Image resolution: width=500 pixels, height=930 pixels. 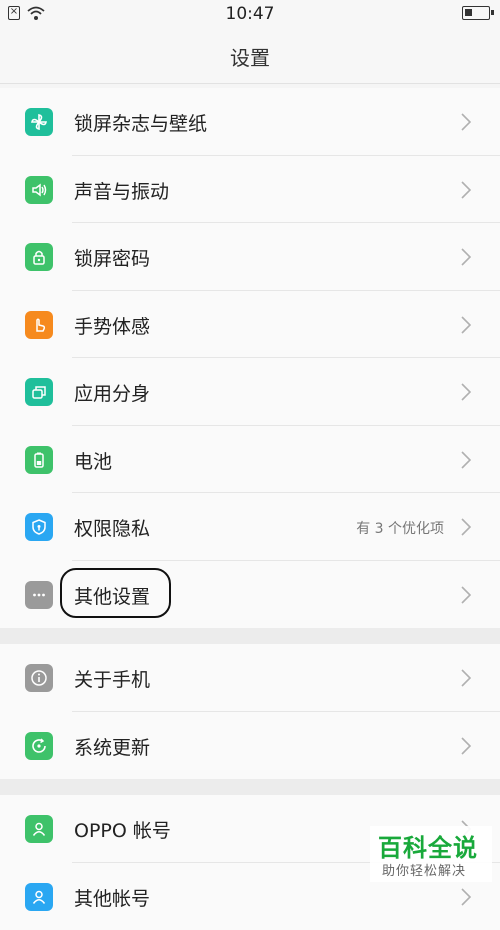 What do you see at coordinates (250, 527) in the screenshot?
I see `settings-item-permissions-privacy: 权限隐私 有 3 个优化项` at bounding box center [250, 527].